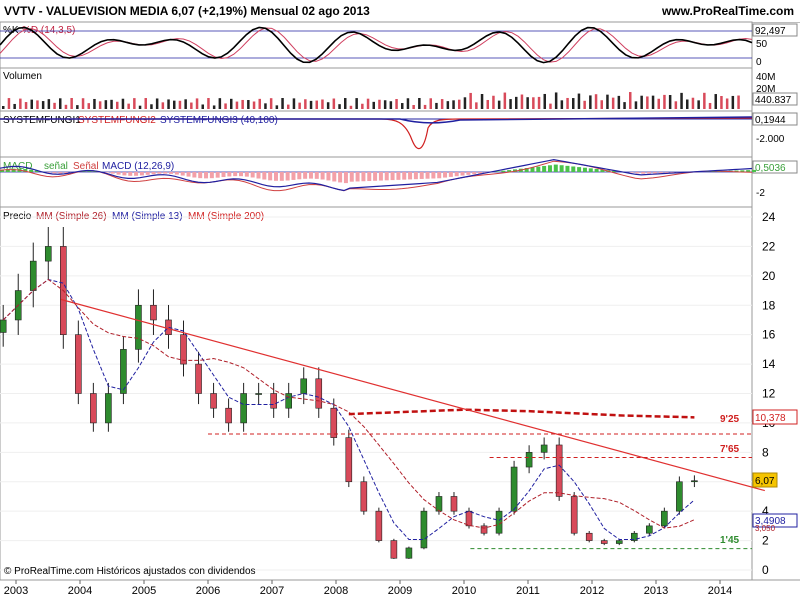 This screenshot has width=800, height=600. What do you see at coordinates (656, 591) in the screenshot?
I see `x-tick-2013: 2013` at bounding box center [656, 591].